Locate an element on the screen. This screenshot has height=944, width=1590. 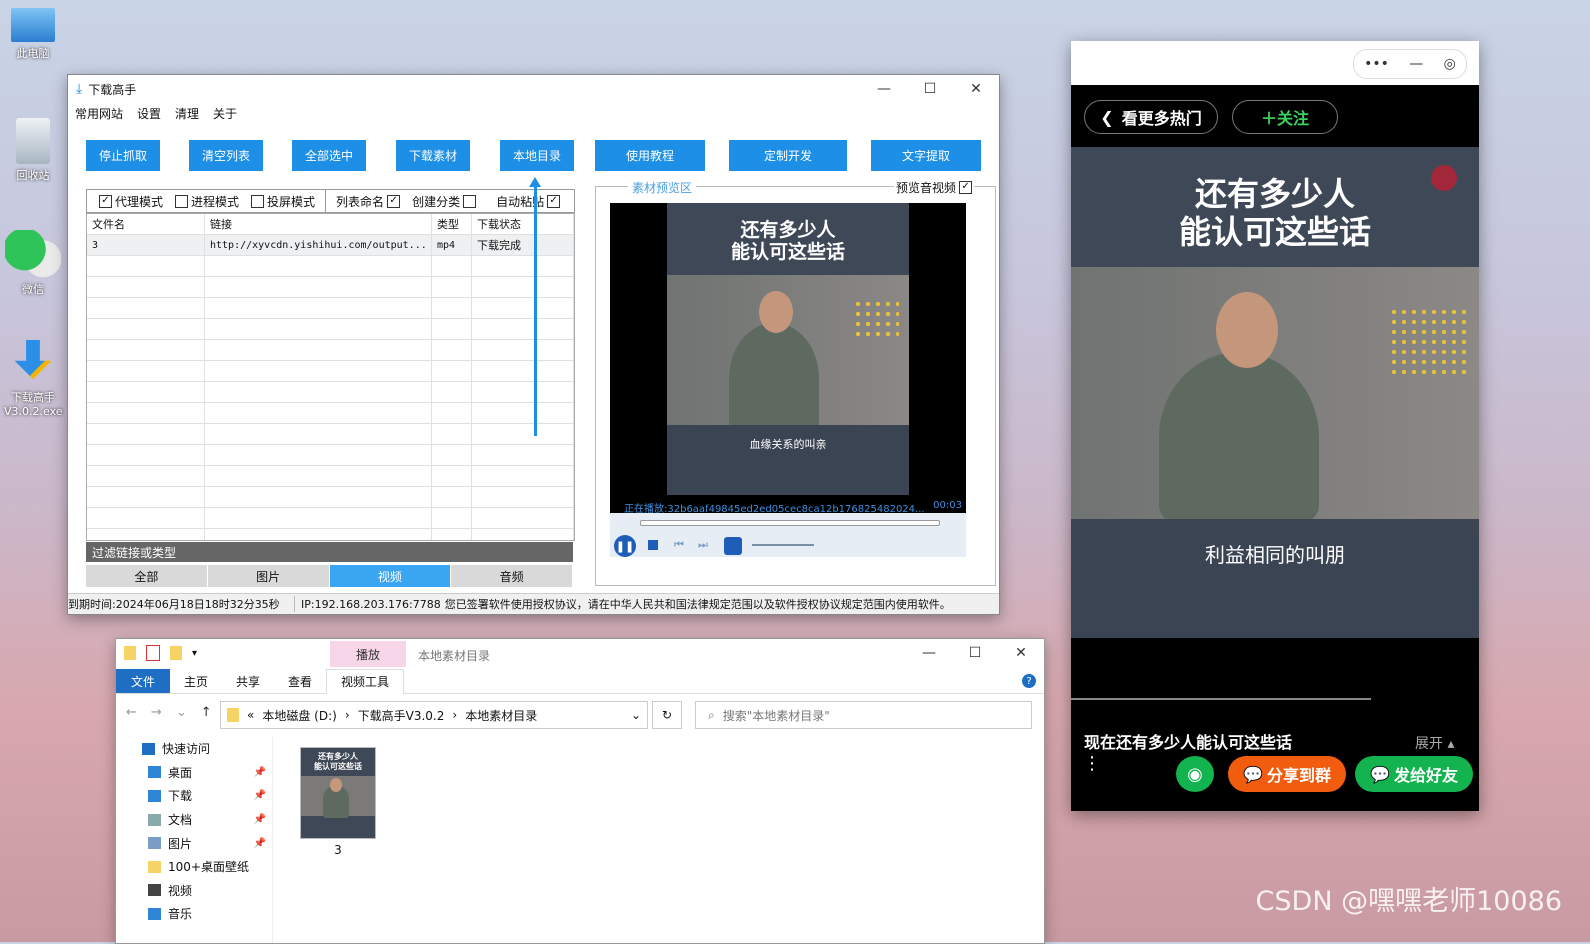
address-bar: « 本地磁盘 (D:) › 下载高手V3.0.2 › 本地素材目录 ⌄ is located at coordinates (434, 715).